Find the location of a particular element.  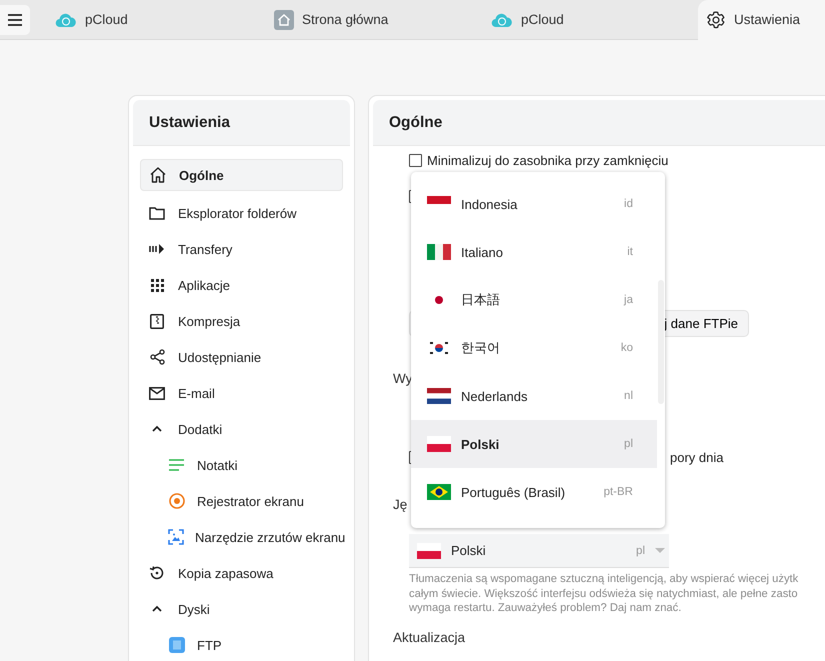

share-icon is located at coordinates (157, 357).